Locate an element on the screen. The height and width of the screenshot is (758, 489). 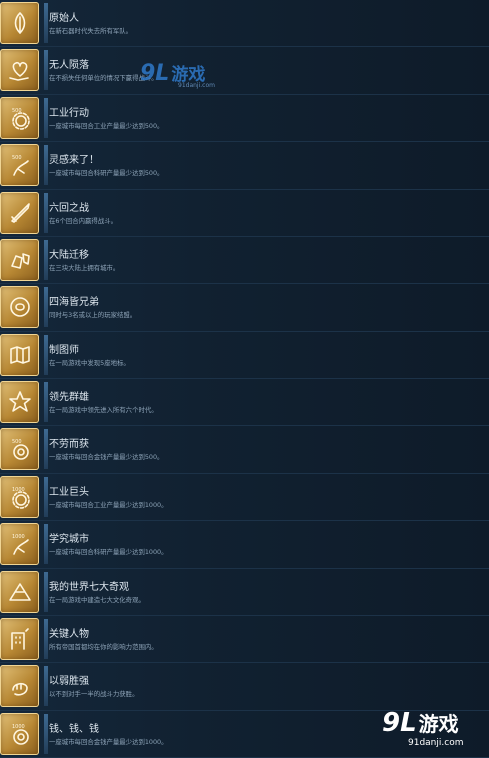
achievement-description: 一座城市每回合科研产量最少达到1000。 is located at coordinates (108, 552).